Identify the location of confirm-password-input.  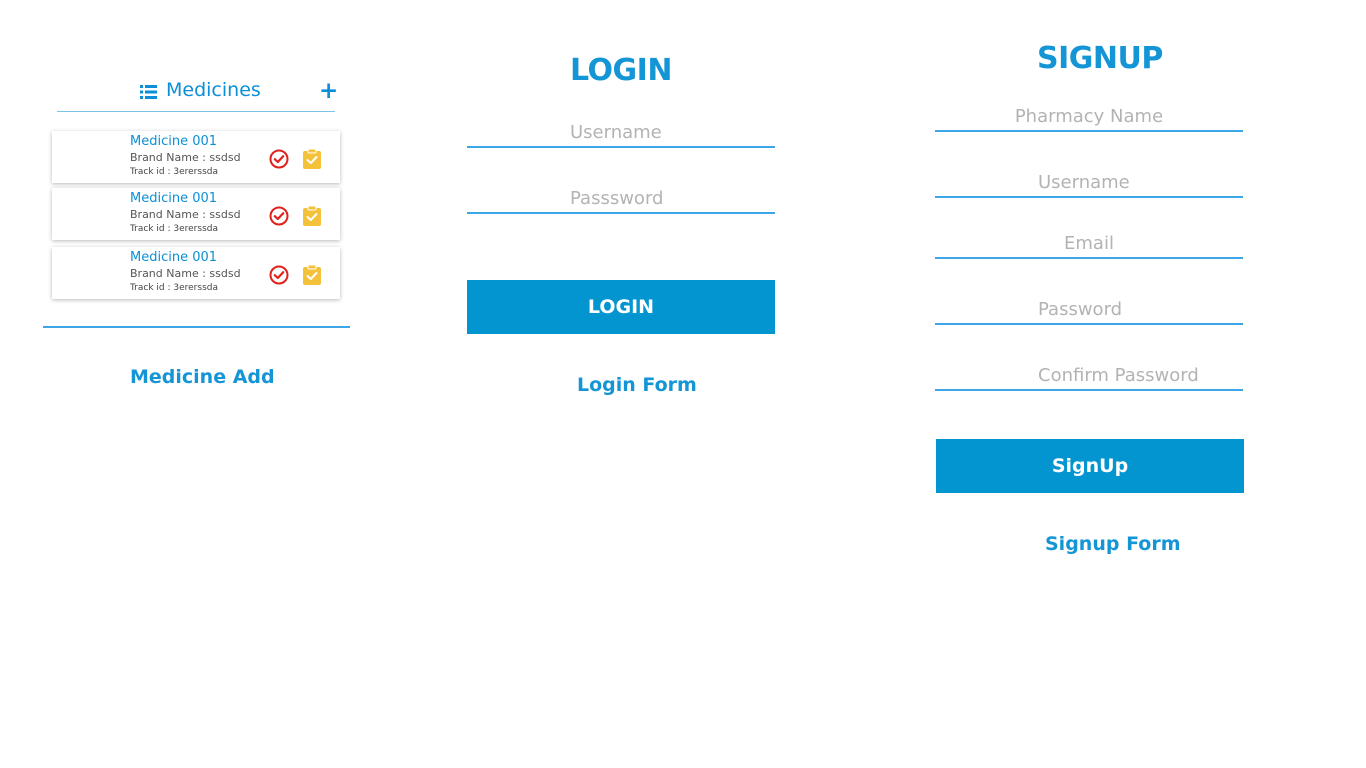
(1089, 375).